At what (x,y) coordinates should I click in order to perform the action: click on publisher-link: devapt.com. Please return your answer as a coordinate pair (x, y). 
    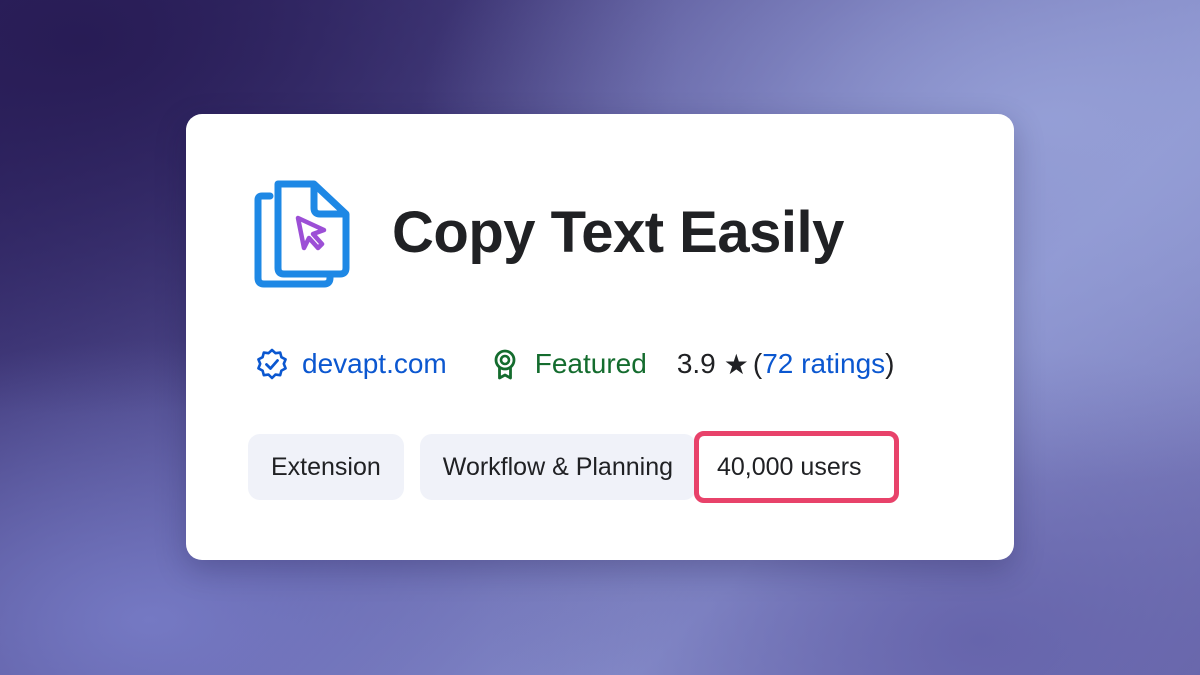
    Looking at the image, I should click on (351, 364).